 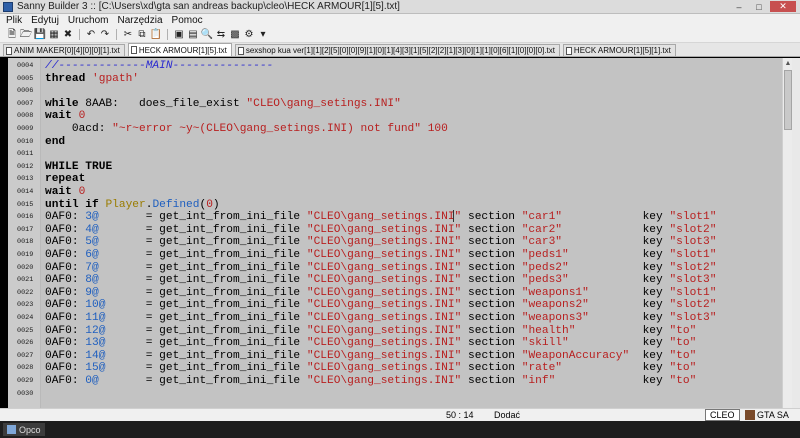 I want to click on menu-help: Pomoc, so click(x=187, y=20).